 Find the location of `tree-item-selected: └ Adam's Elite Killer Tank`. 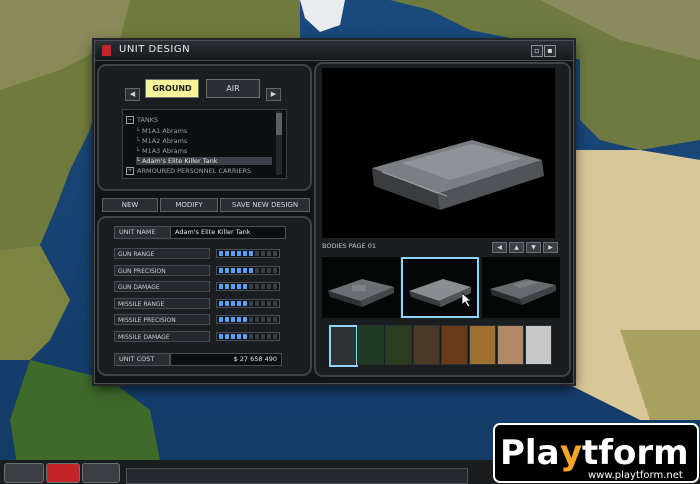

tree-item-selected: └ Adam's Elite Killer Tank is located at coordinates (204, 161).